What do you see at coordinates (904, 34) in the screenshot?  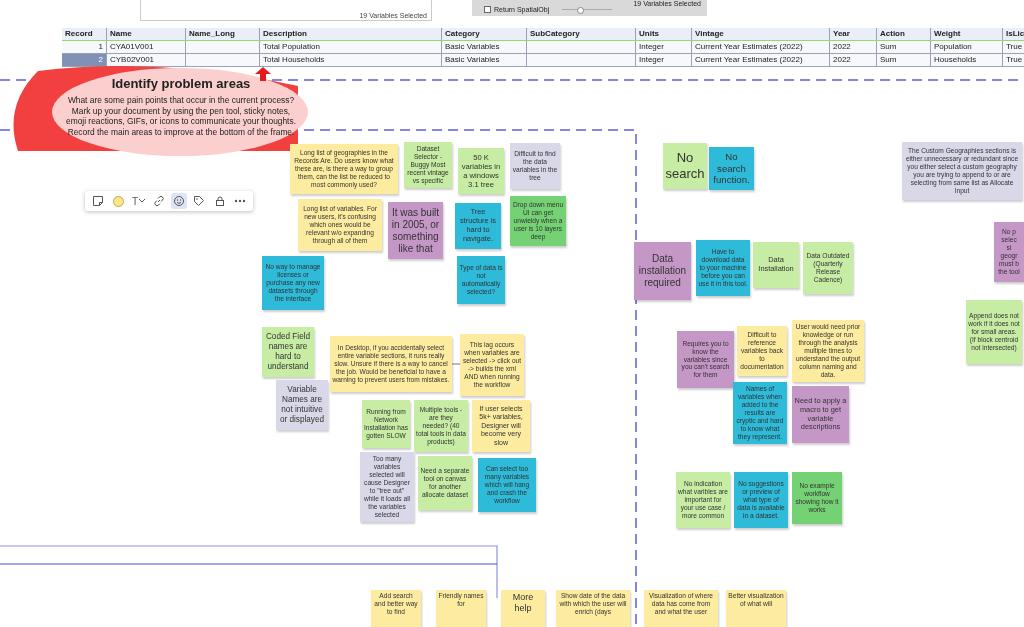 I see `column-header: Action` at bounding box center [904, 34].